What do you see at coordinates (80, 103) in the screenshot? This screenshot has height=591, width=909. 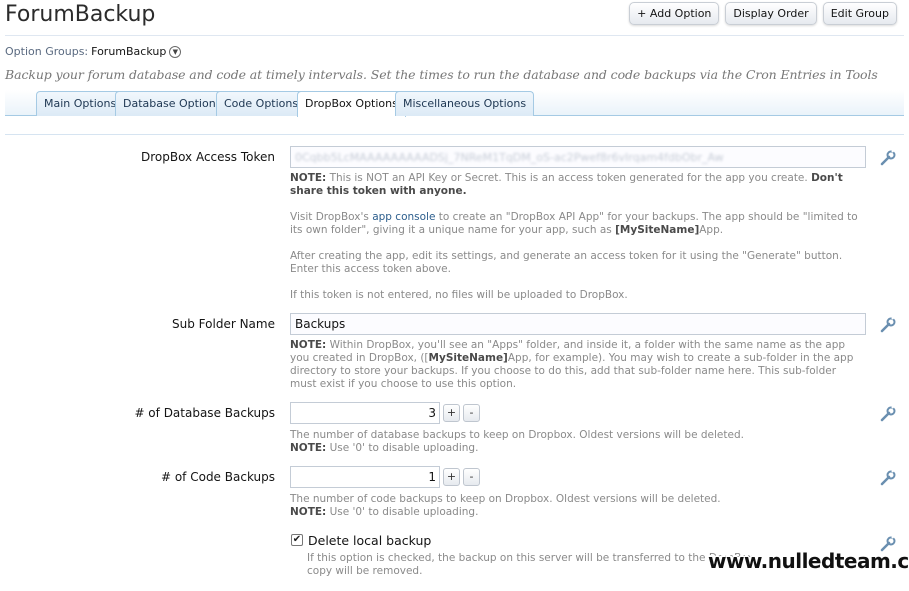 I see `tab-main-options: Main Options` at bounding box center [80, 103].